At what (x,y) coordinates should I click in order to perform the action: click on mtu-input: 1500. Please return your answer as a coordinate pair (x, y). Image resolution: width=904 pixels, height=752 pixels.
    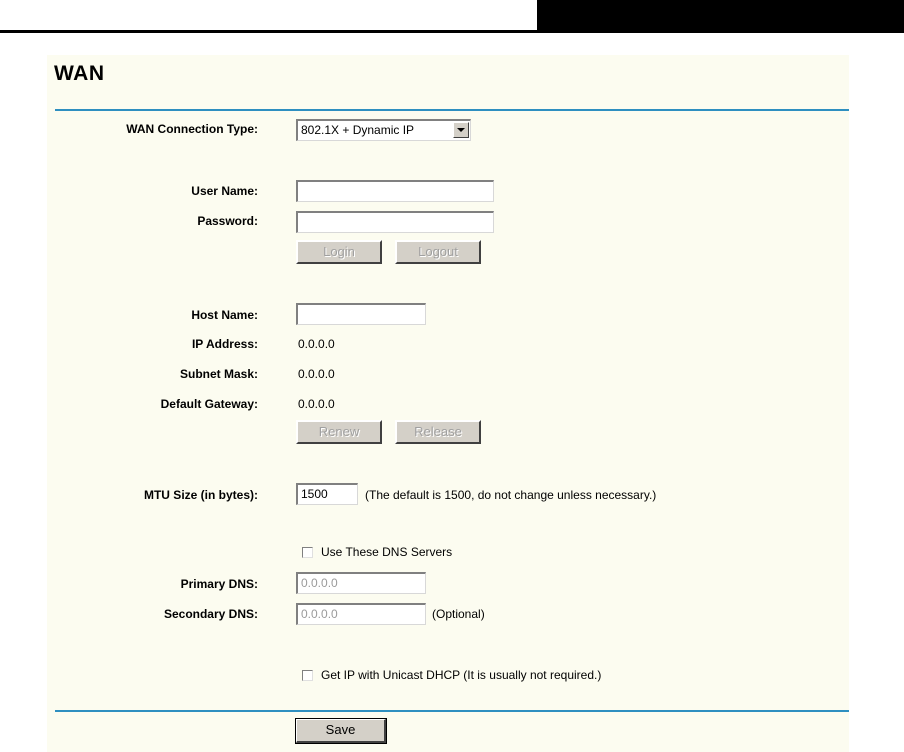
    Looking at the image, I should click on (327, 494).